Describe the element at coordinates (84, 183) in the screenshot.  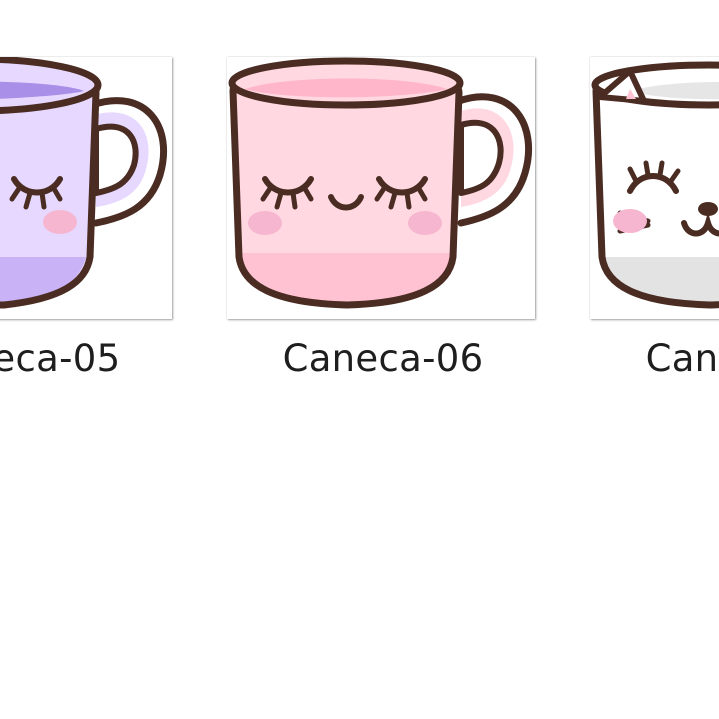
I see `lavender-mug-thumbnail-icon` at that location.